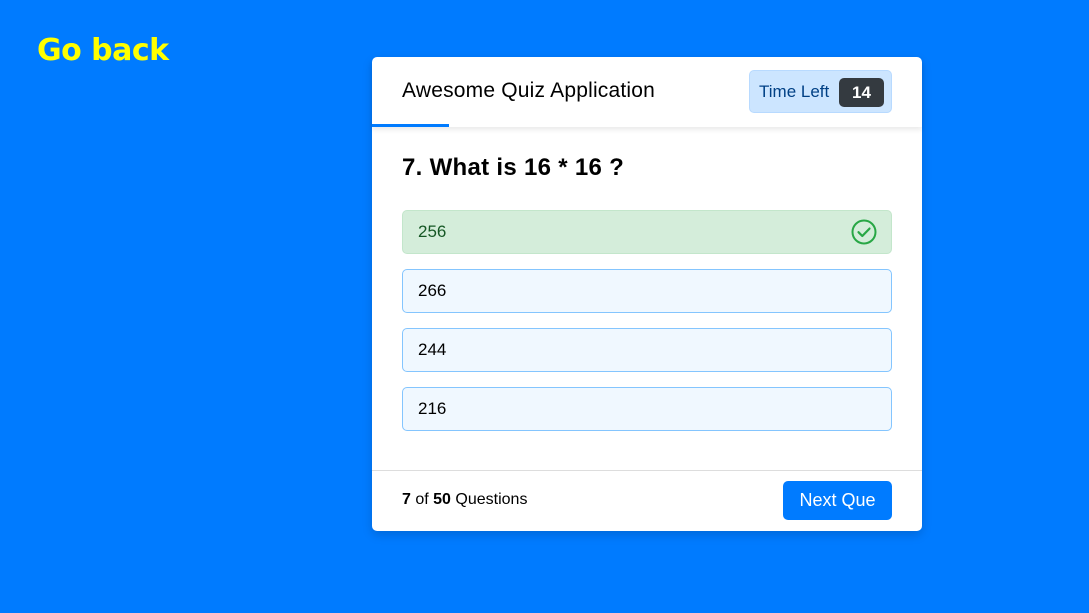  I want to click on quiz-header: Awesome Quiz Application Time Left 14, so click(647, 92).